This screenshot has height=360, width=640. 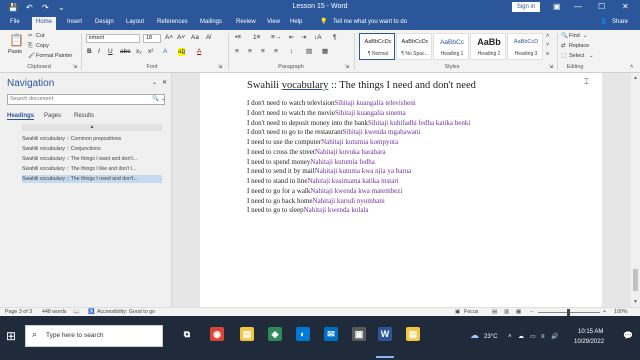 I want to click on temperature: 23°C, so click(x=490, y=337).